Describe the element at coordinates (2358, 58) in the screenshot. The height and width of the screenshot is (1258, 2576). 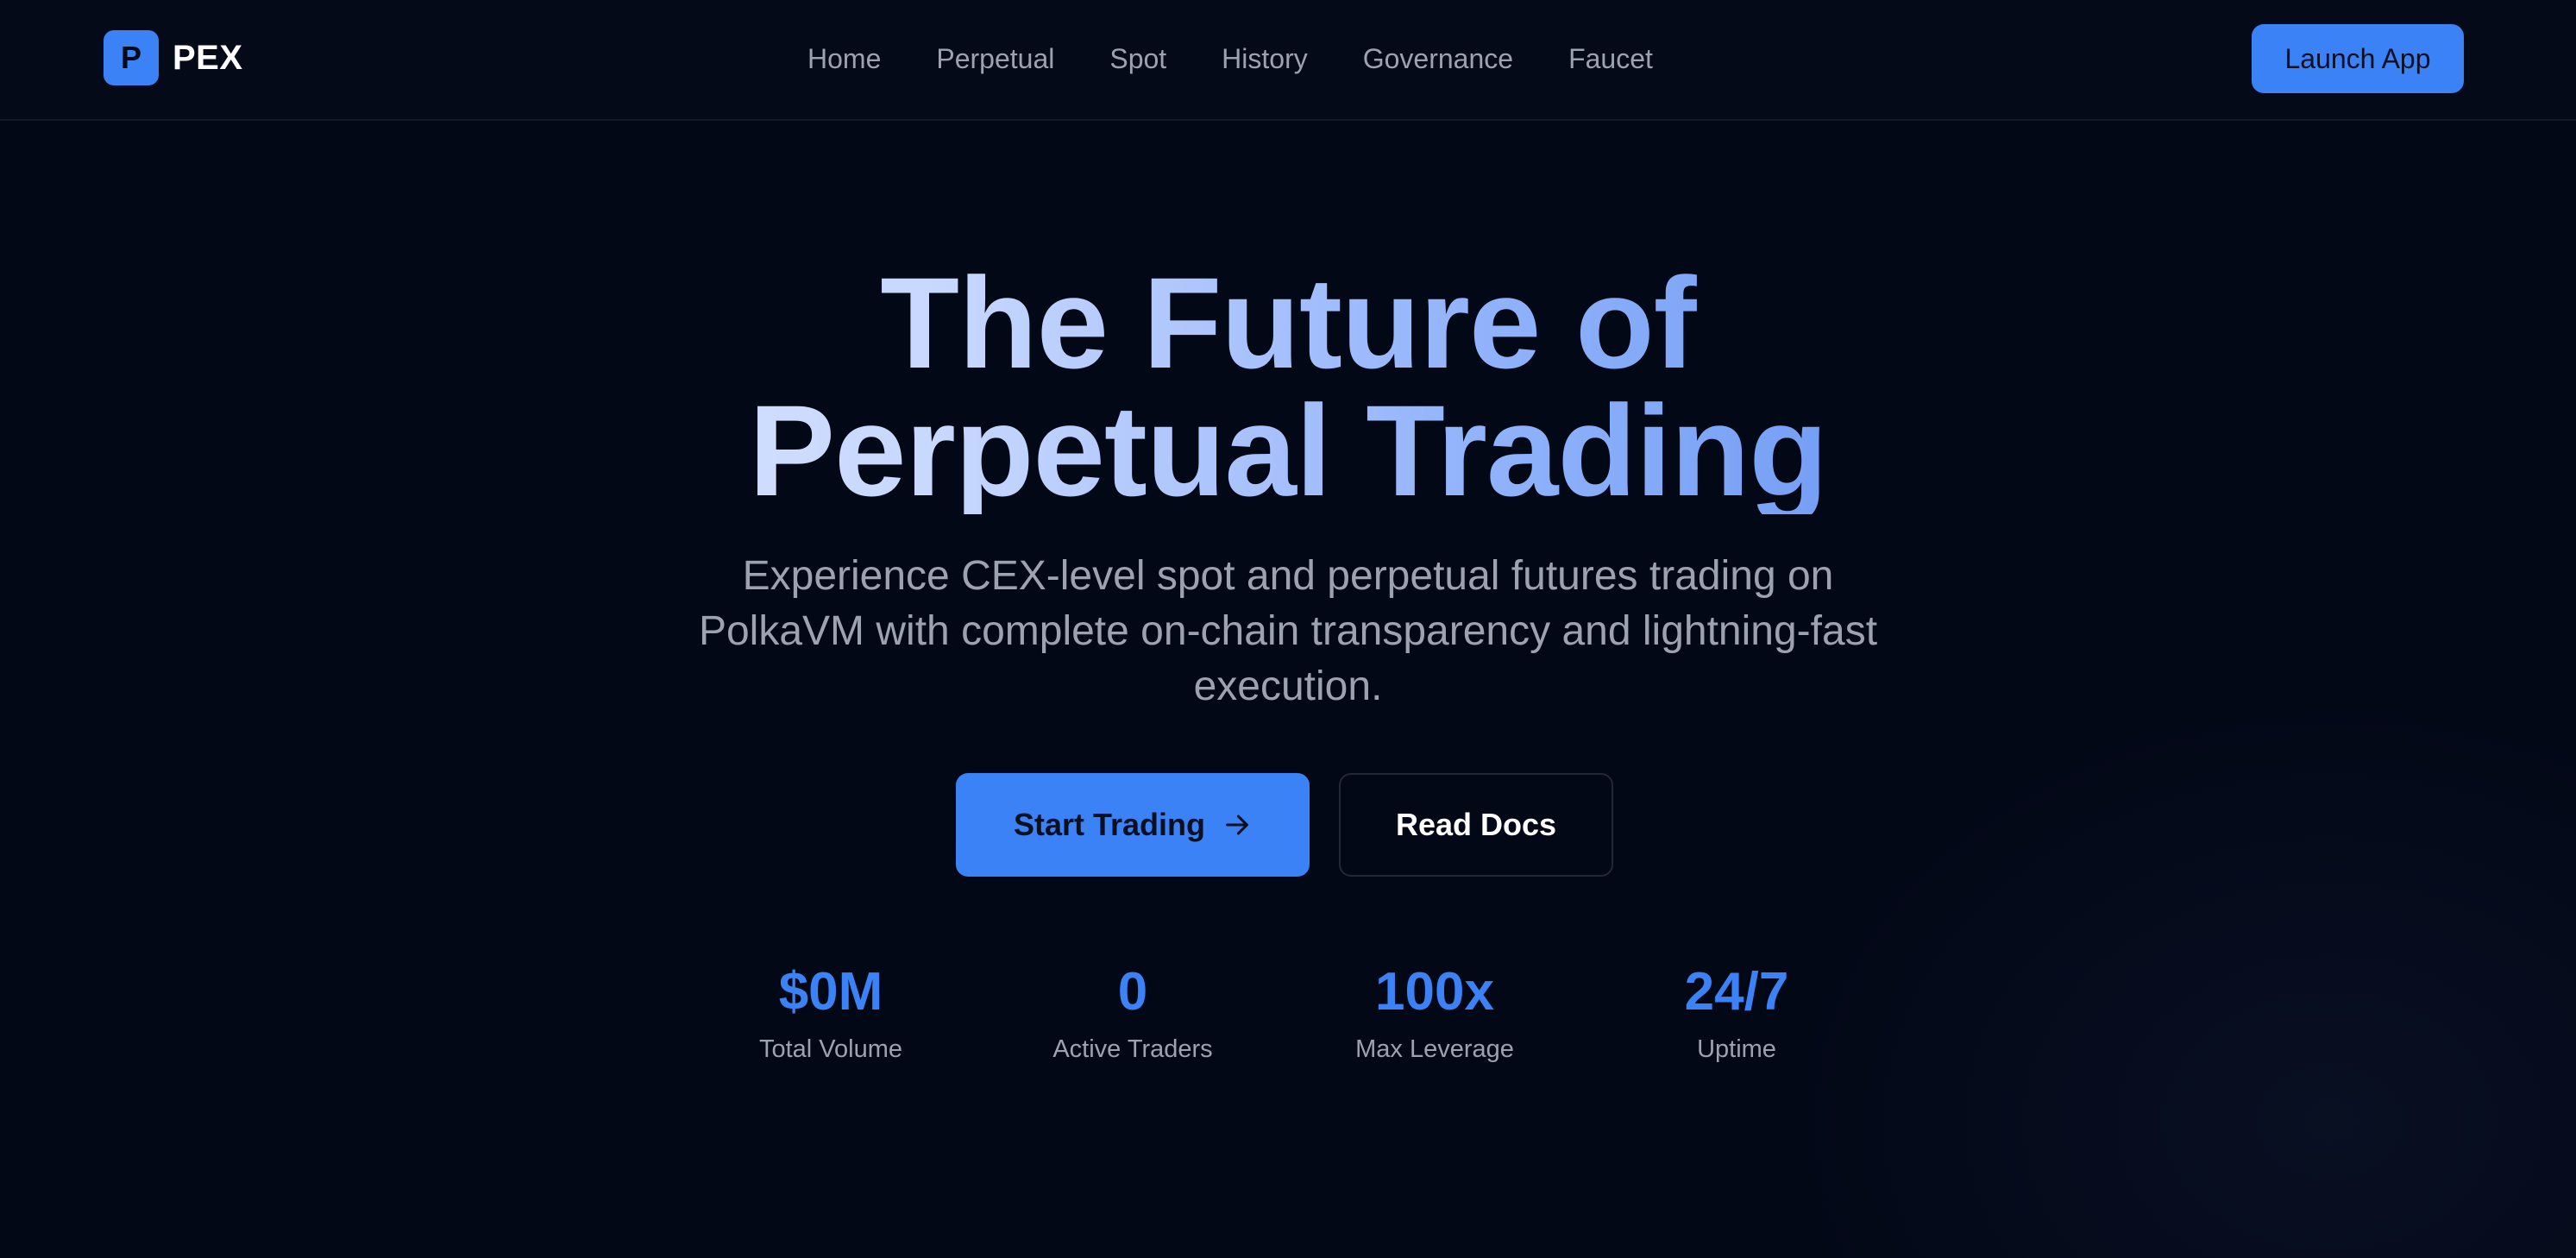
I see `launch-app-button: Launch App` at that location.